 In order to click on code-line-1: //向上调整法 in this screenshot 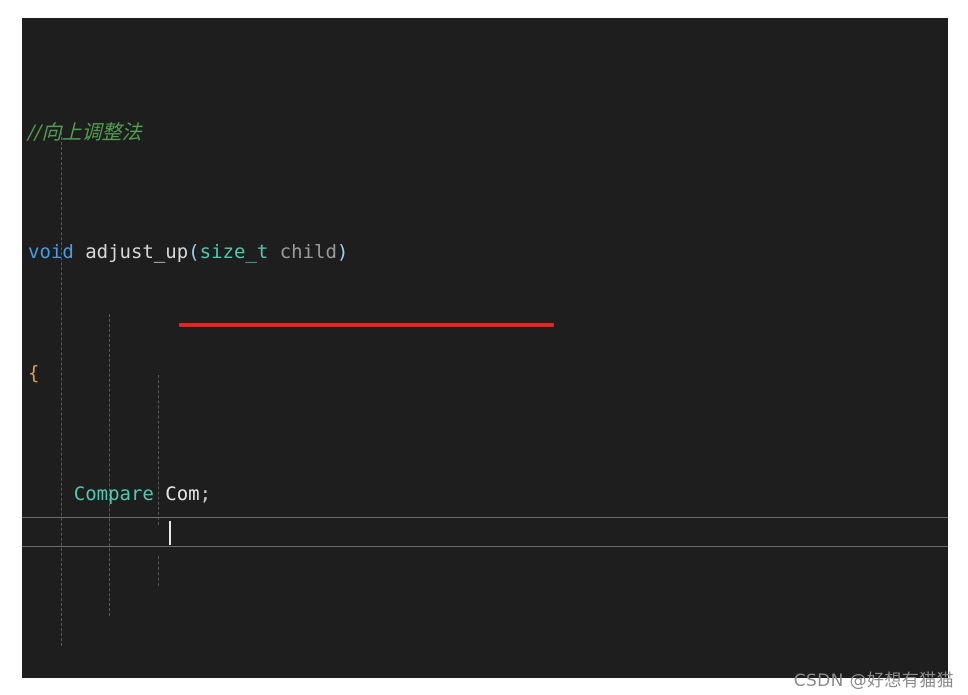, I will do `click(485, 132)`.